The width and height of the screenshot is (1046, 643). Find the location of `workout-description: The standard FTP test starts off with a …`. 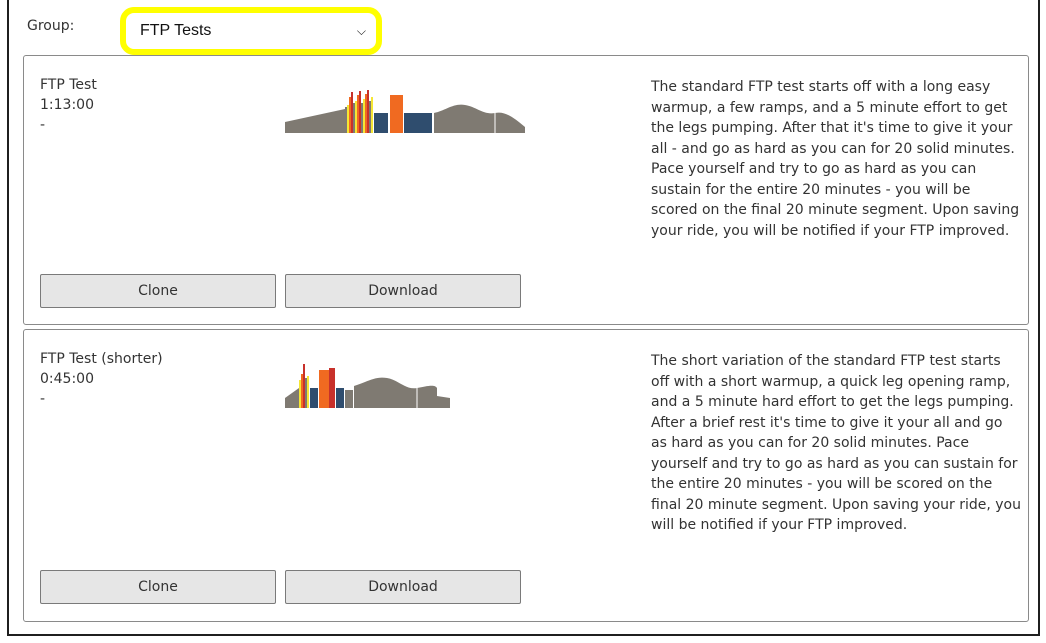

workout-description: The standard FTP test starts off with a … is located at coordinates (835, 159).